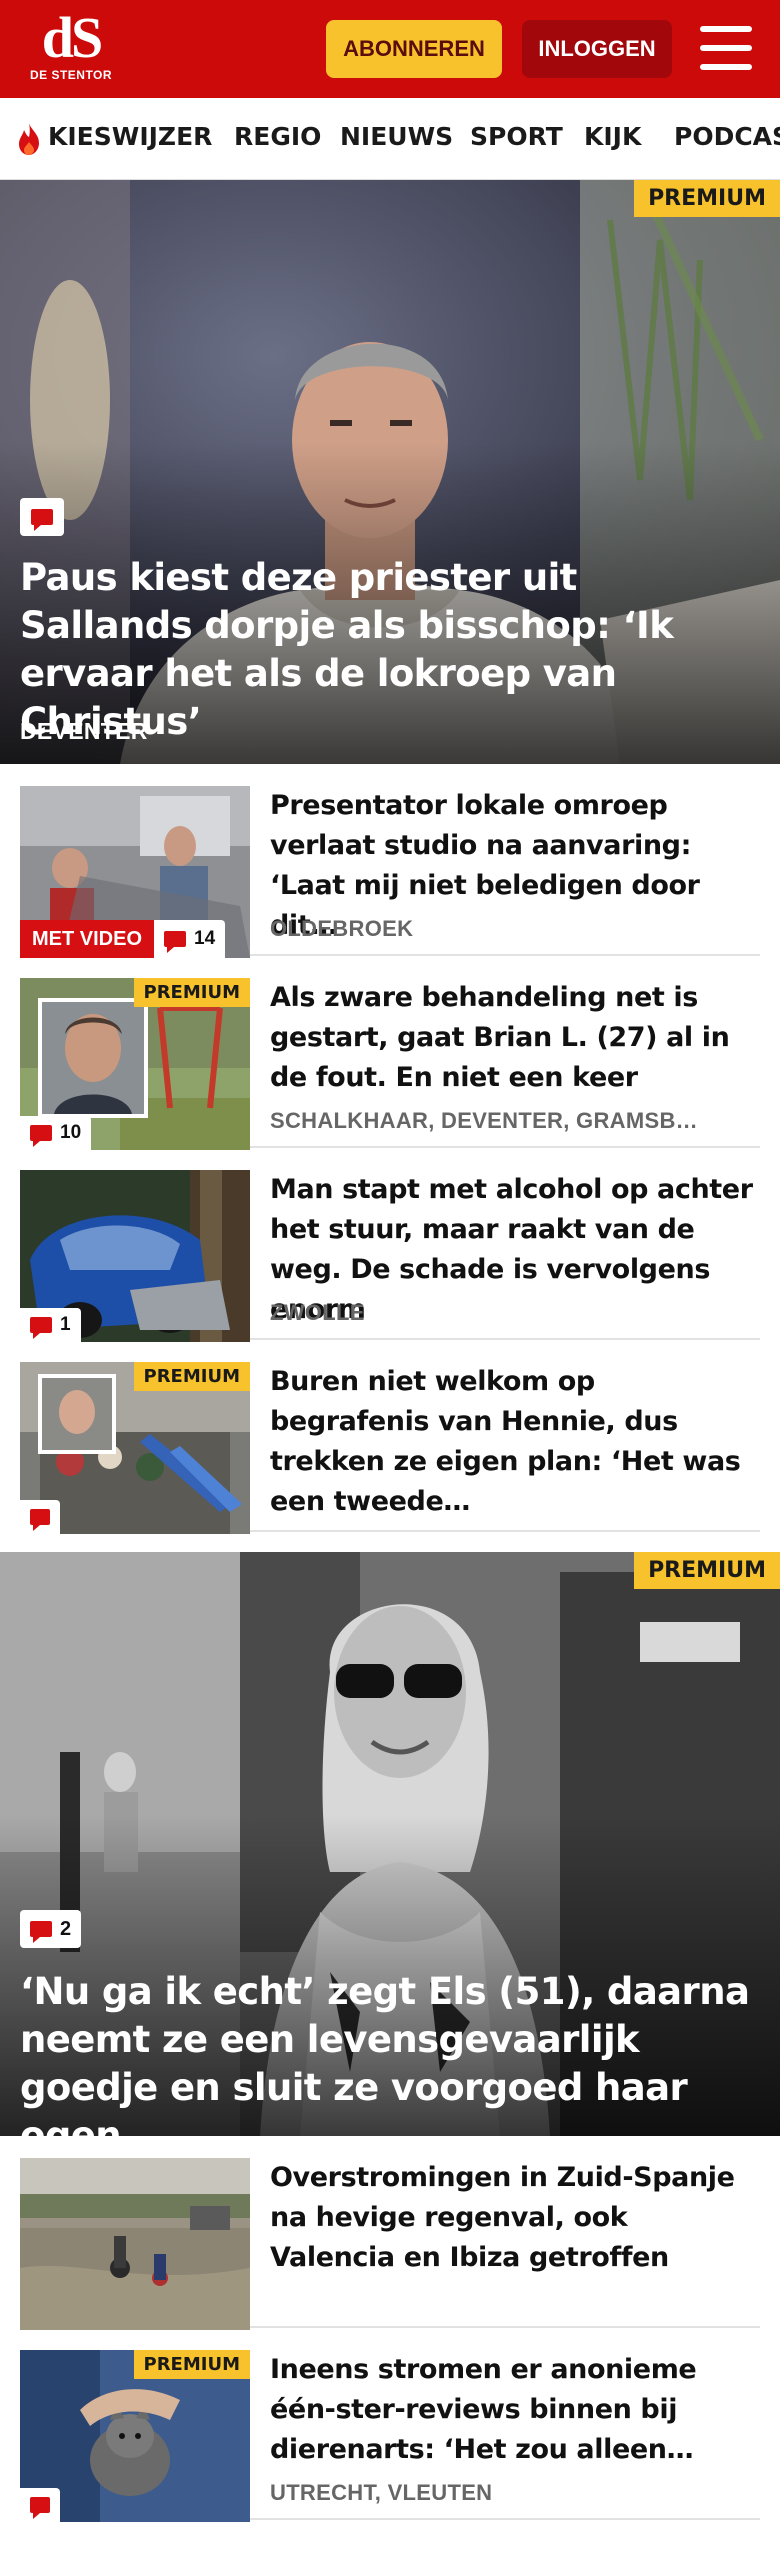 This screenshot has height=2560, width=780. I want to click on comment-badge: 10, so click(56, 1133).